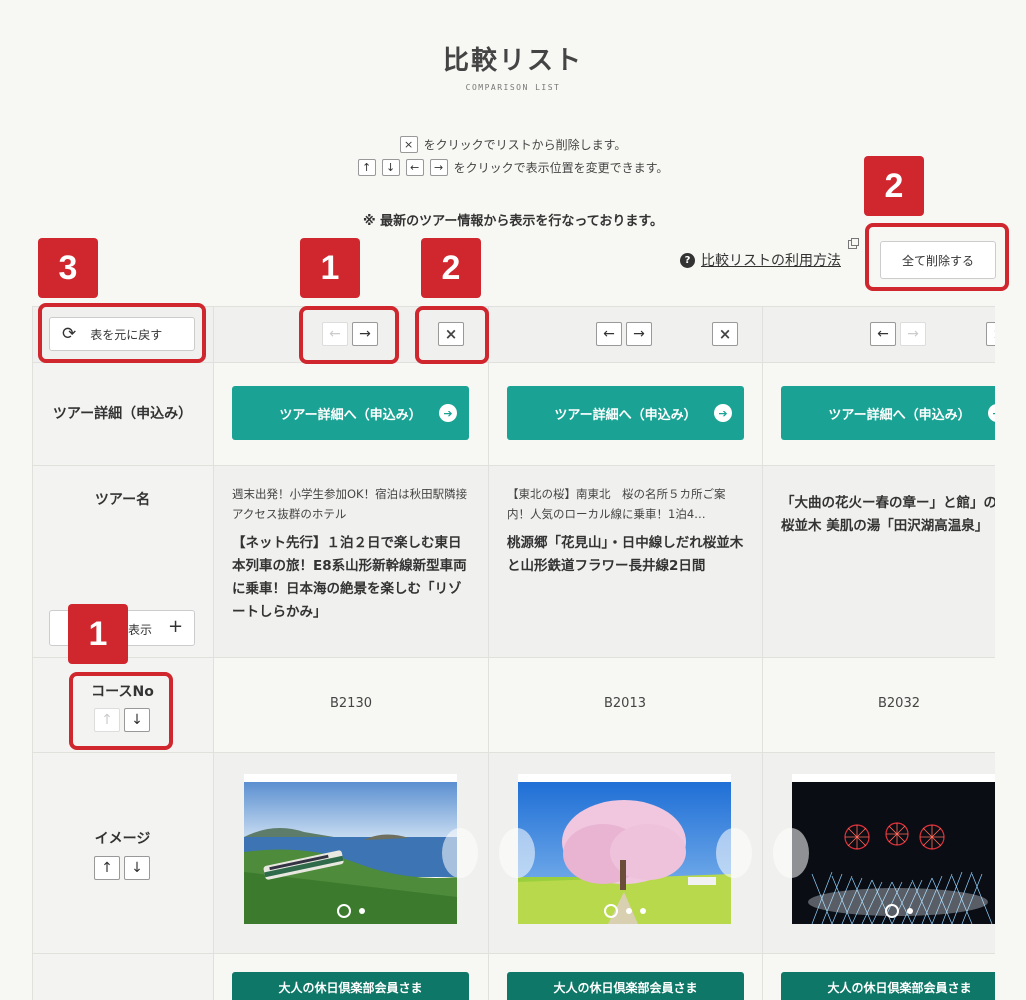 The image size is (1026, 1000). I want to click on annotation-box-move-column, so click(349, 335).